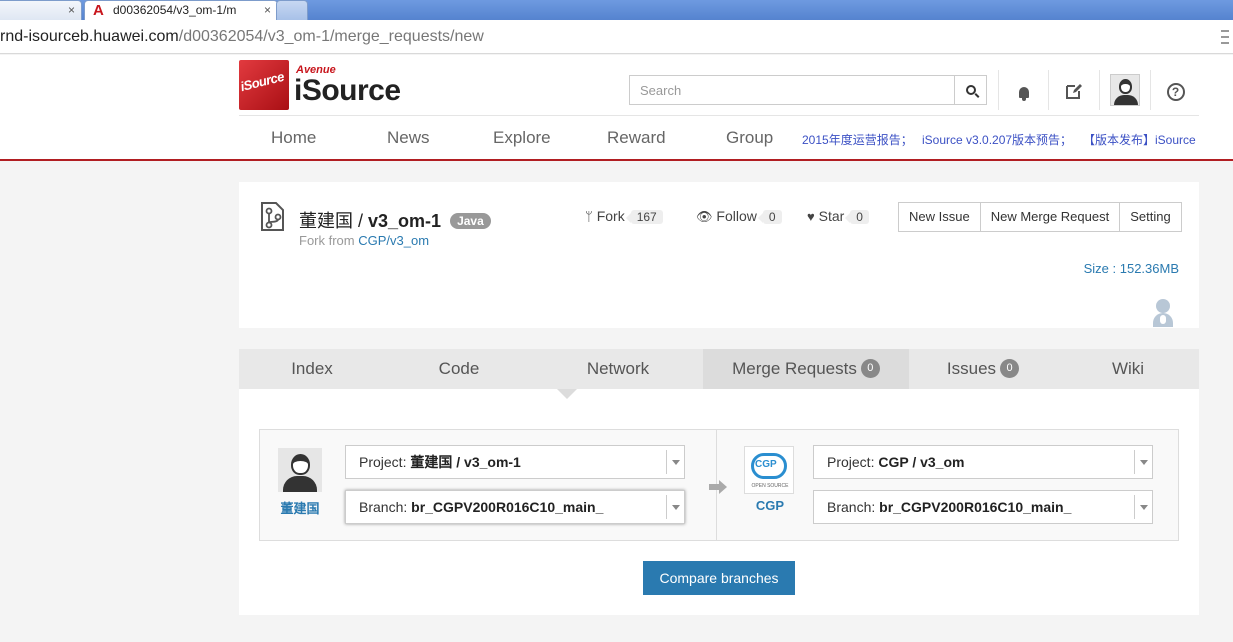 This screenshot has height=642, width=1233. I want to click on url-host: rnd-isourceb.huawei.com, so click(89, 36).